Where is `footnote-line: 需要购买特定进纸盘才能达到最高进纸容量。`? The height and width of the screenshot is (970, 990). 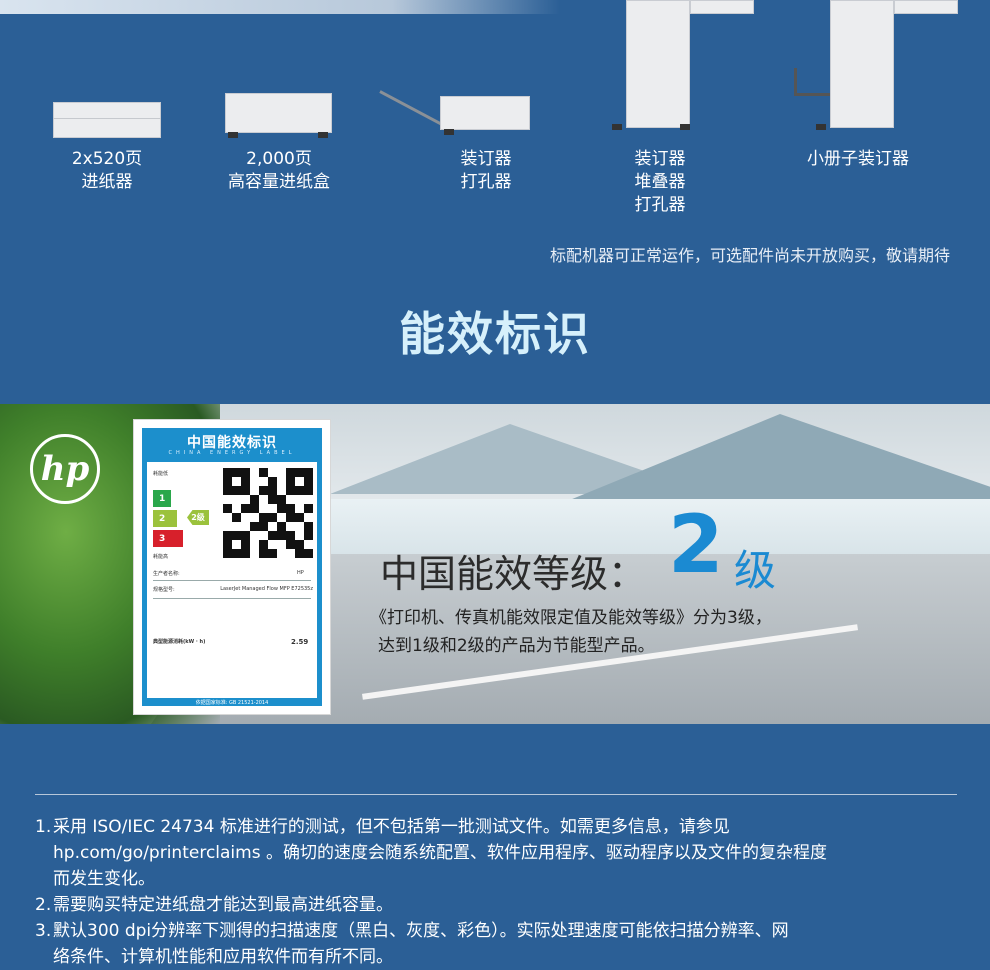 footnote-line: 需要购买特定进纸盘才能达到最高进纸容量。 is located at coordinates (223, 905).